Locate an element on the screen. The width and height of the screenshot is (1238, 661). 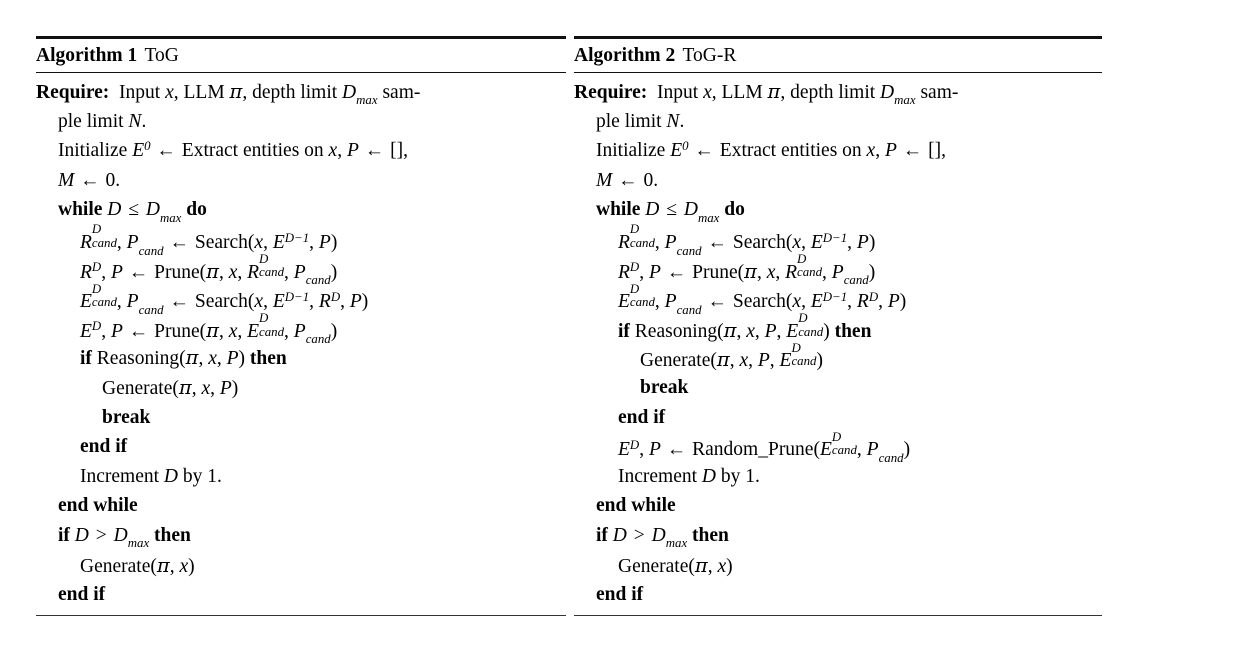
algorithm-title-togr: Algorithm 2 ToG-R is located at coordinates (838, 56).